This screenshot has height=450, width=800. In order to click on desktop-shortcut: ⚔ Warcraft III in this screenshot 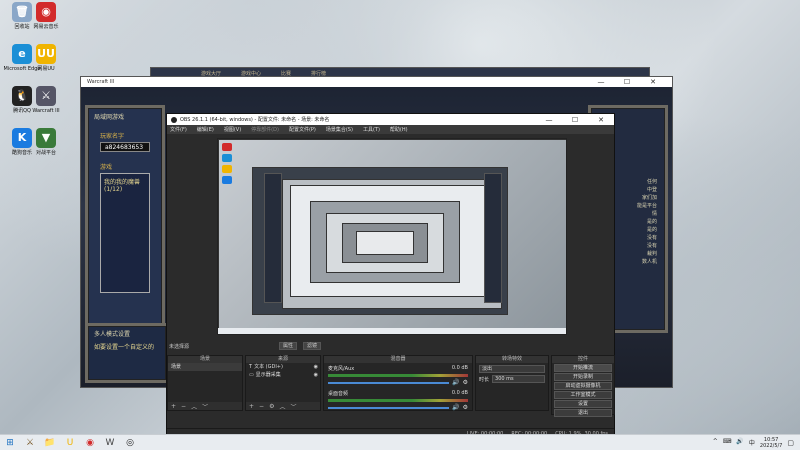, I will do `click(46, 100)`.